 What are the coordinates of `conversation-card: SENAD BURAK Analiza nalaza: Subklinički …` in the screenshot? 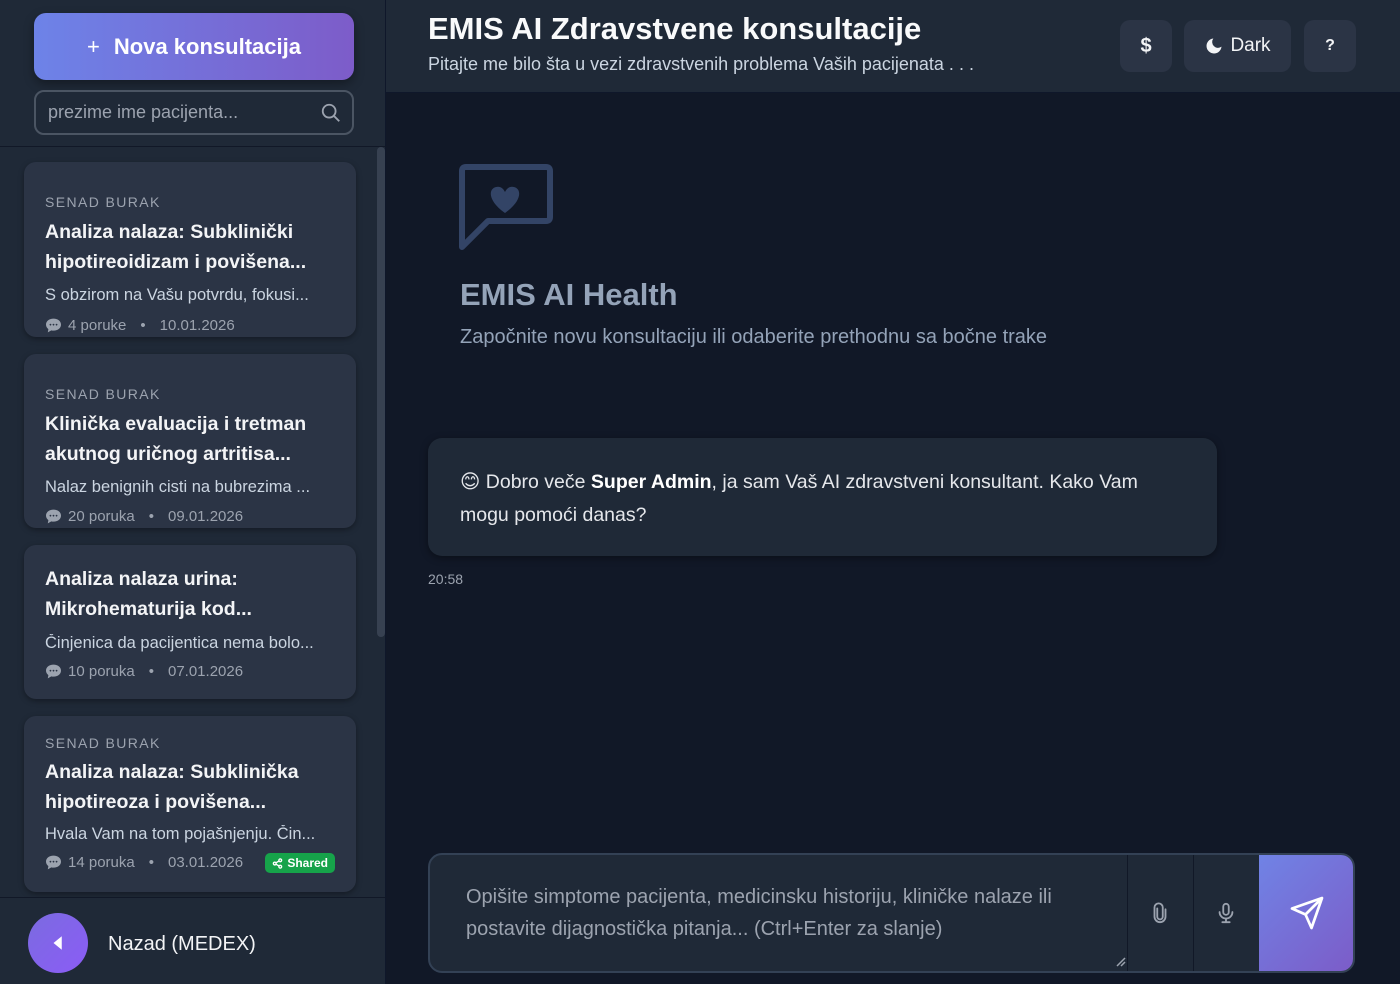 It's located at (190, 249).